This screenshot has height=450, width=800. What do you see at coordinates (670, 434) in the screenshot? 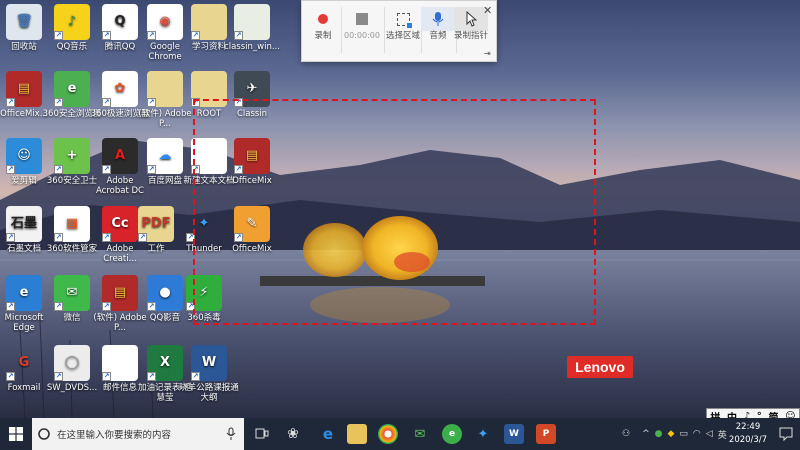
I see `security-tray-icon: ◆` at bounding box center [670, 434].